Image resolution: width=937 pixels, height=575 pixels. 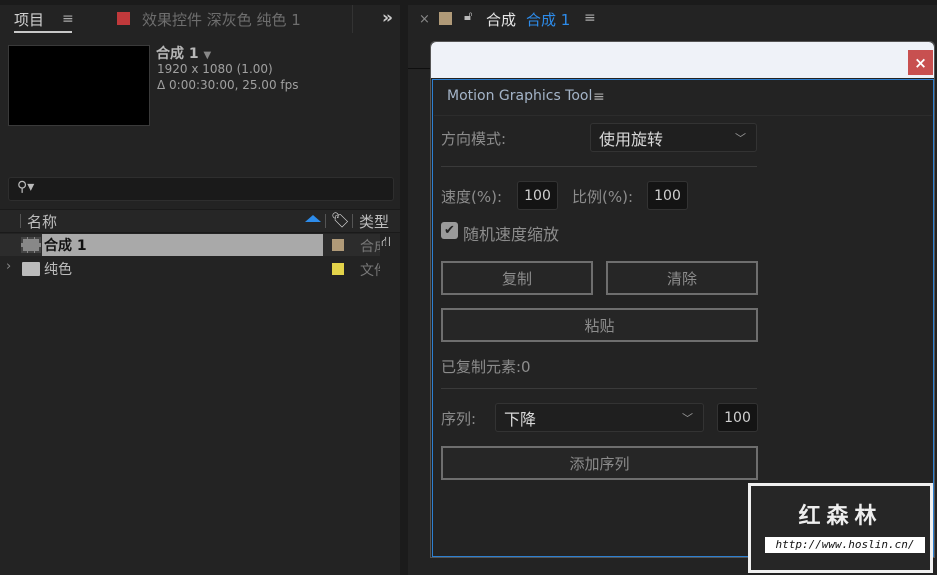 What do you see at coordinates (177, 54) in the screenshot?
I see `preview-name-text: 合成 1` at bounding box center [177, 54].